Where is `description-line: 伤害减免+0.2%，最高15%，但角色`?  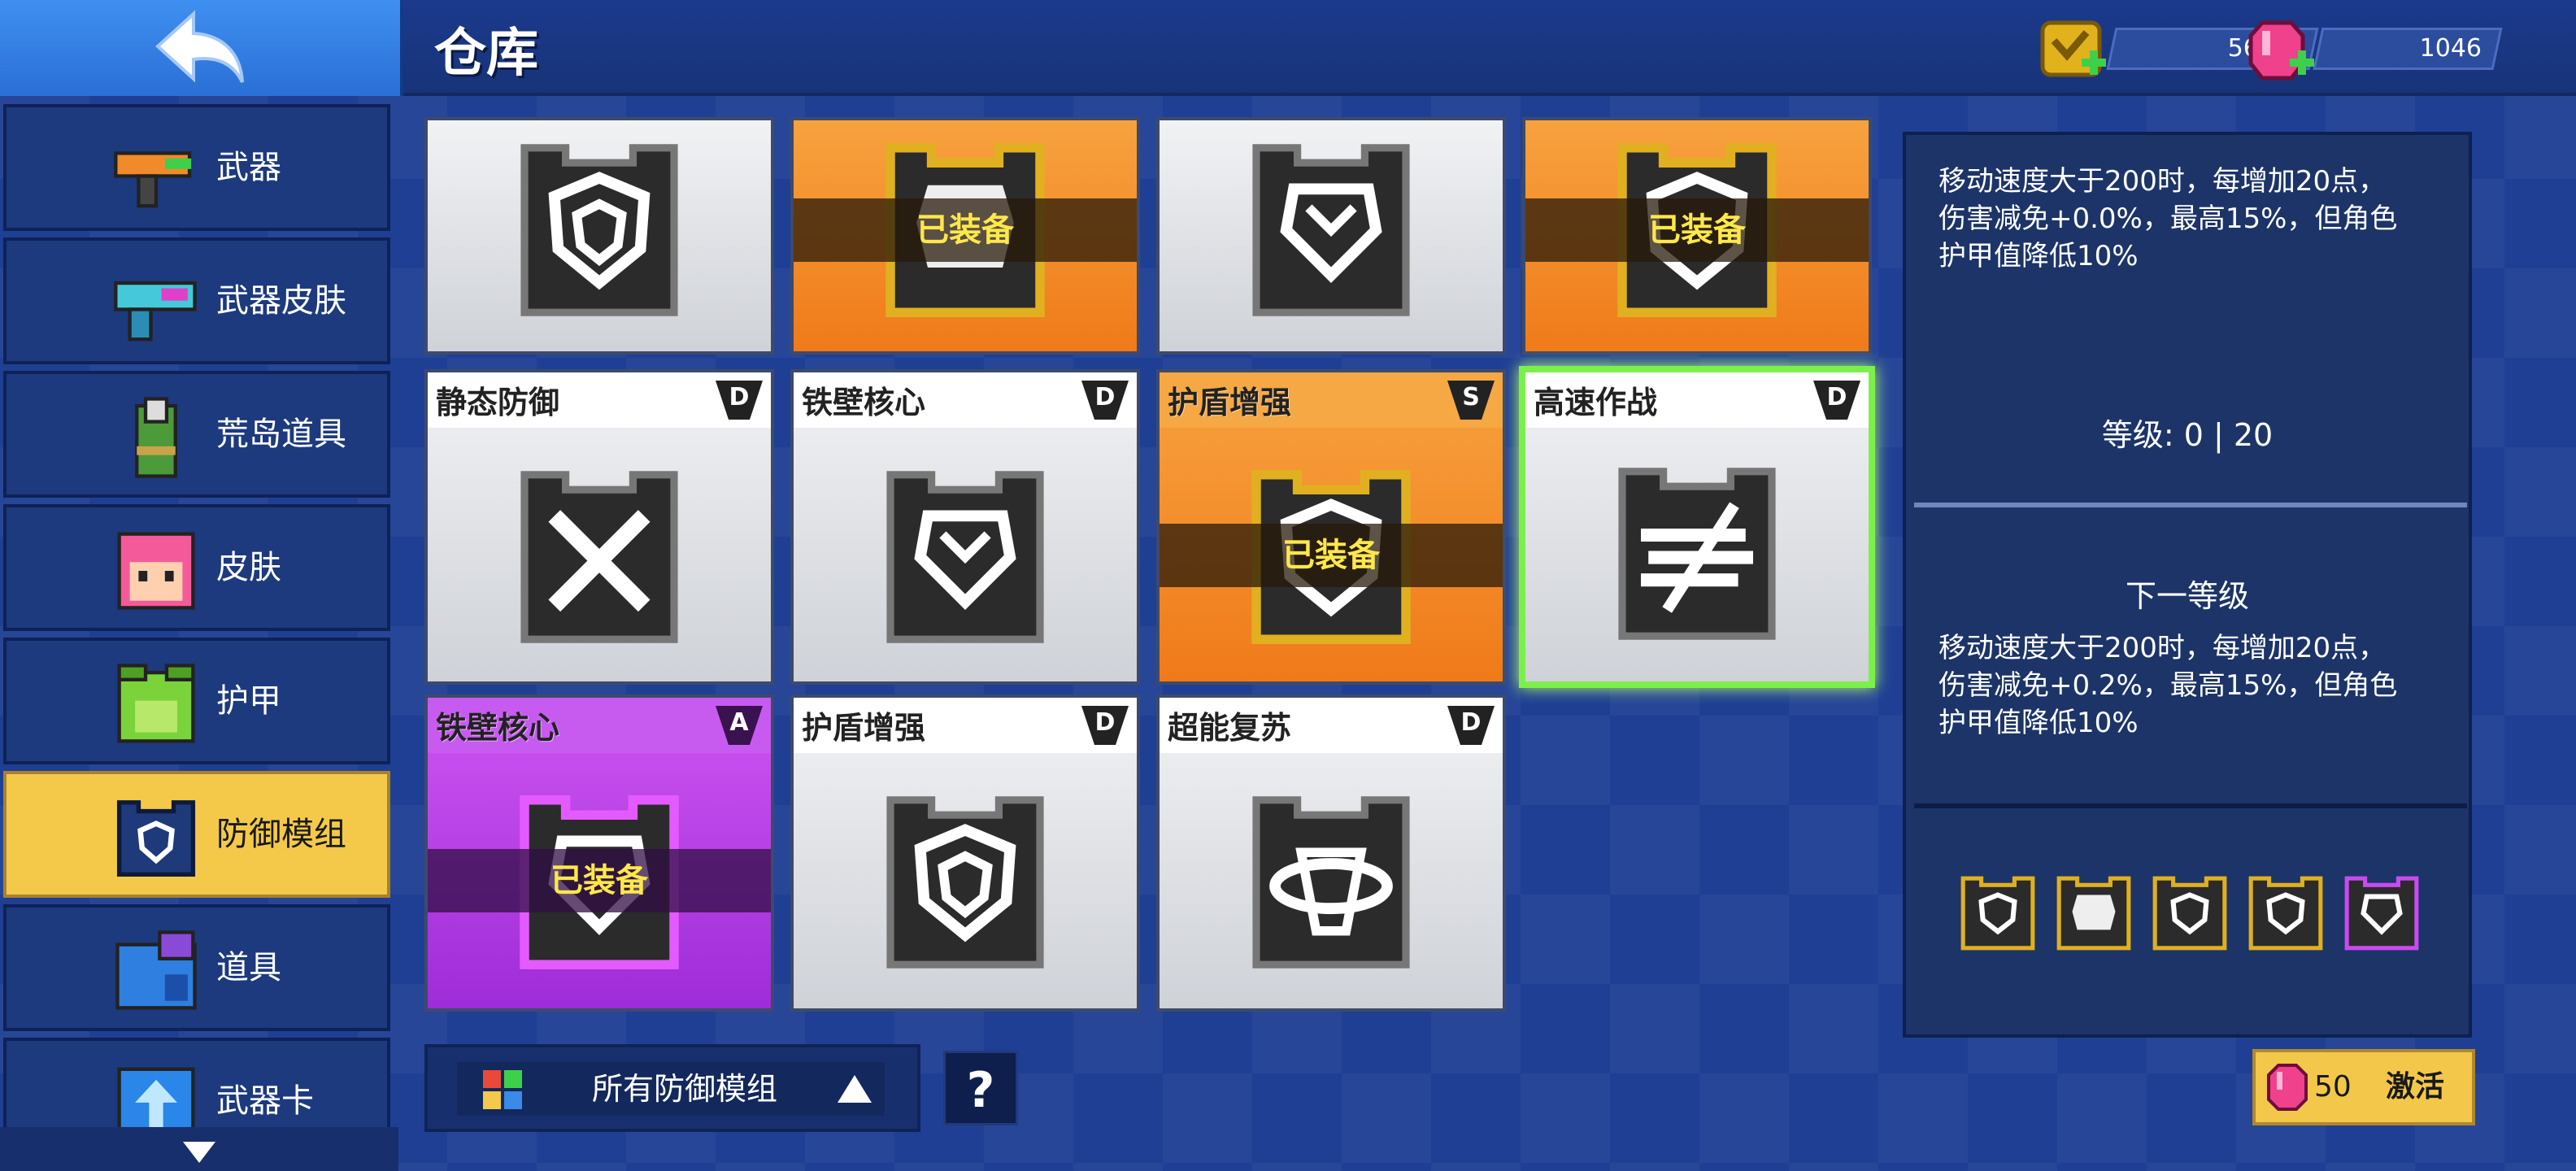
description-line: 伤害减免+0.2%，最高15%，但角色 is located at coordinates (2168, 686).